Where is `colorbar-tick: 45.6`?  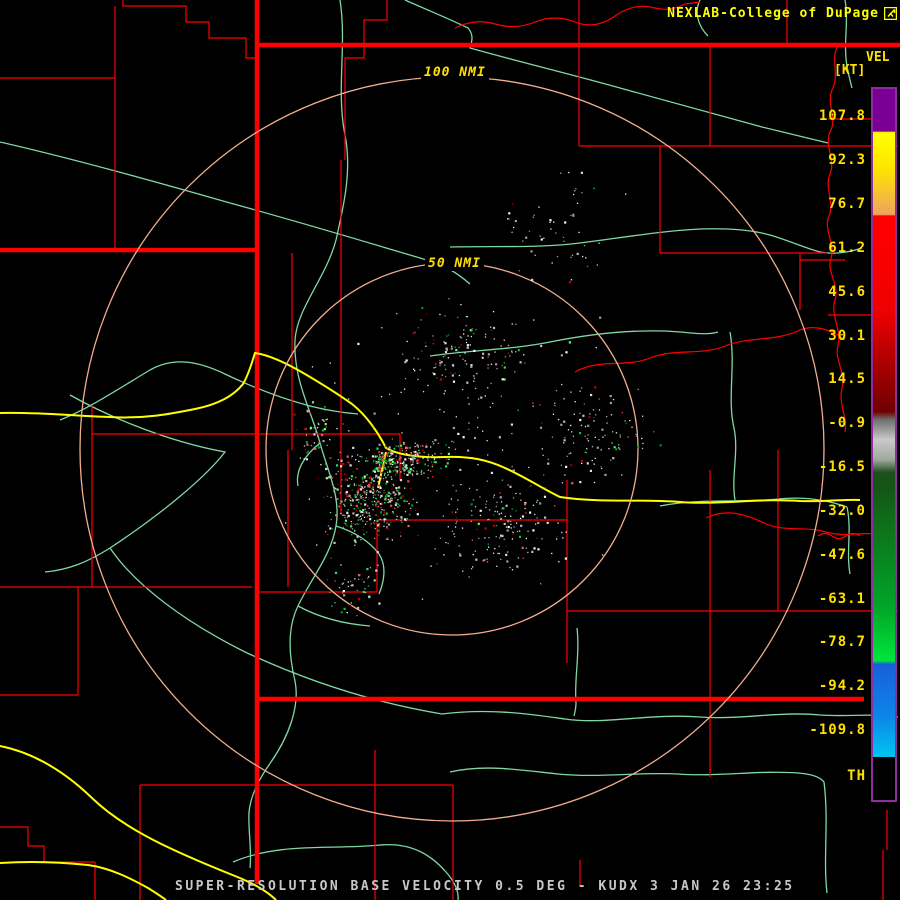 colorbar-tick: 45.6 is located at coordinates (847, 292).